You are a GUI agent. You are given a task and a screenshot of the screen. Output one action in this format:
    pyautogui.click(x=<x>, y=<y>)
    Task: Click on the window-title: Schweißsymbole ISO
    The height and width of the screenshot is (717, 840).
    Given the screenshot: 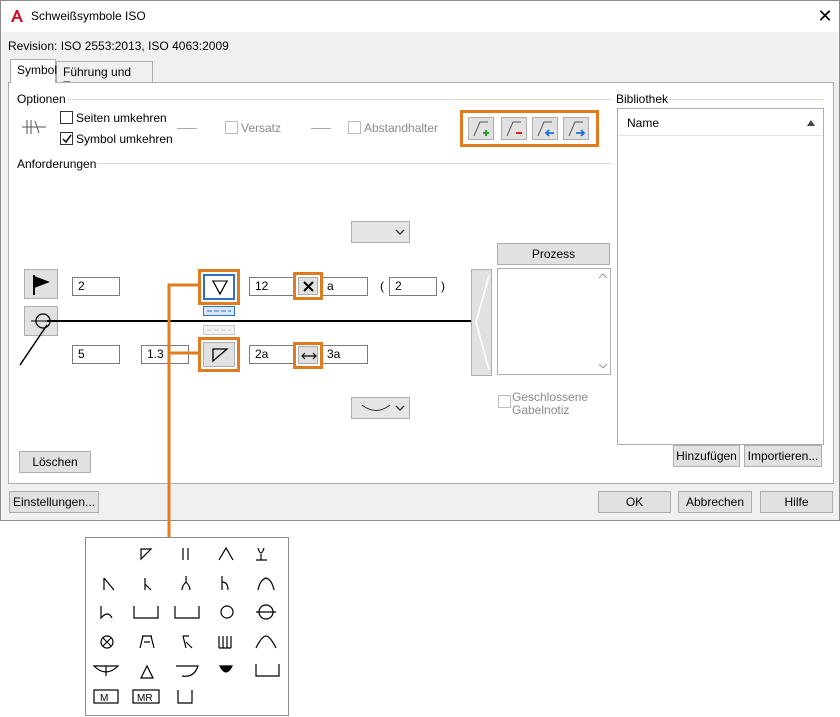 What is the action you would take?
    pyautogui.click(x=88, y=16)
    